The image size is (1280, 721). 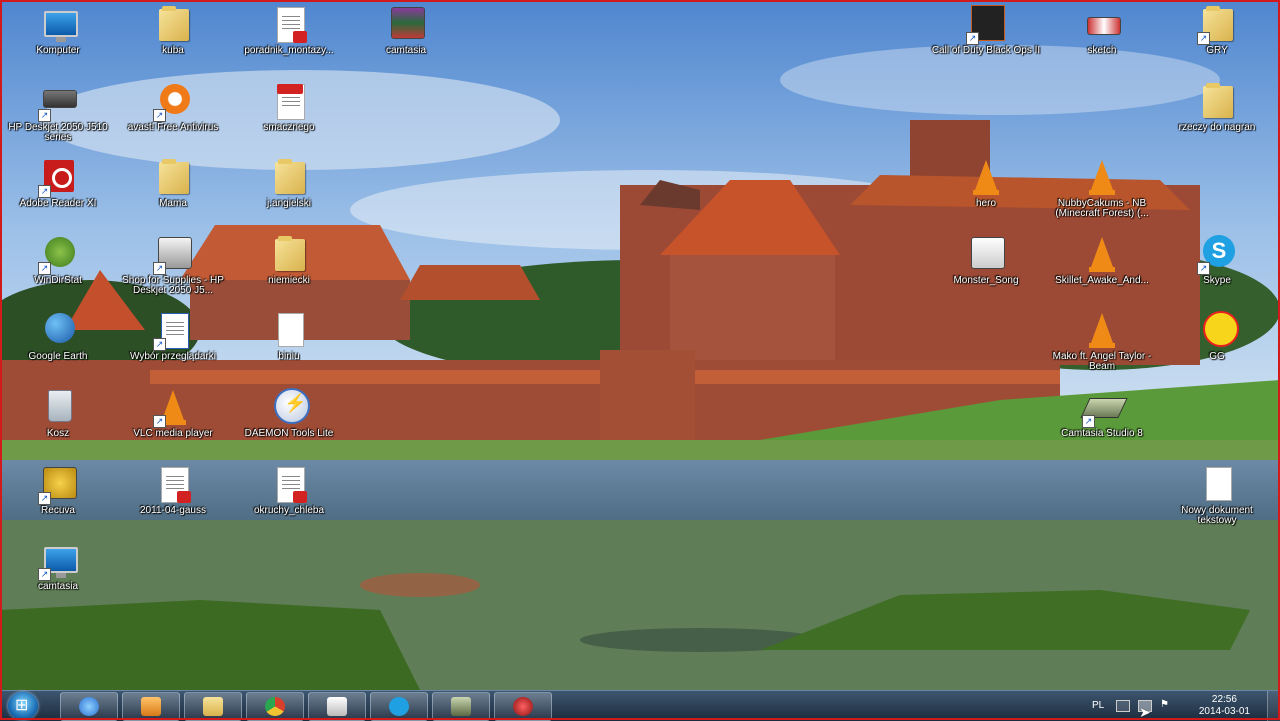 I want to click on desktop-icon-cod-black-ops: ↗ Call of Duty Black Ops II, so click(x=986, y=30).